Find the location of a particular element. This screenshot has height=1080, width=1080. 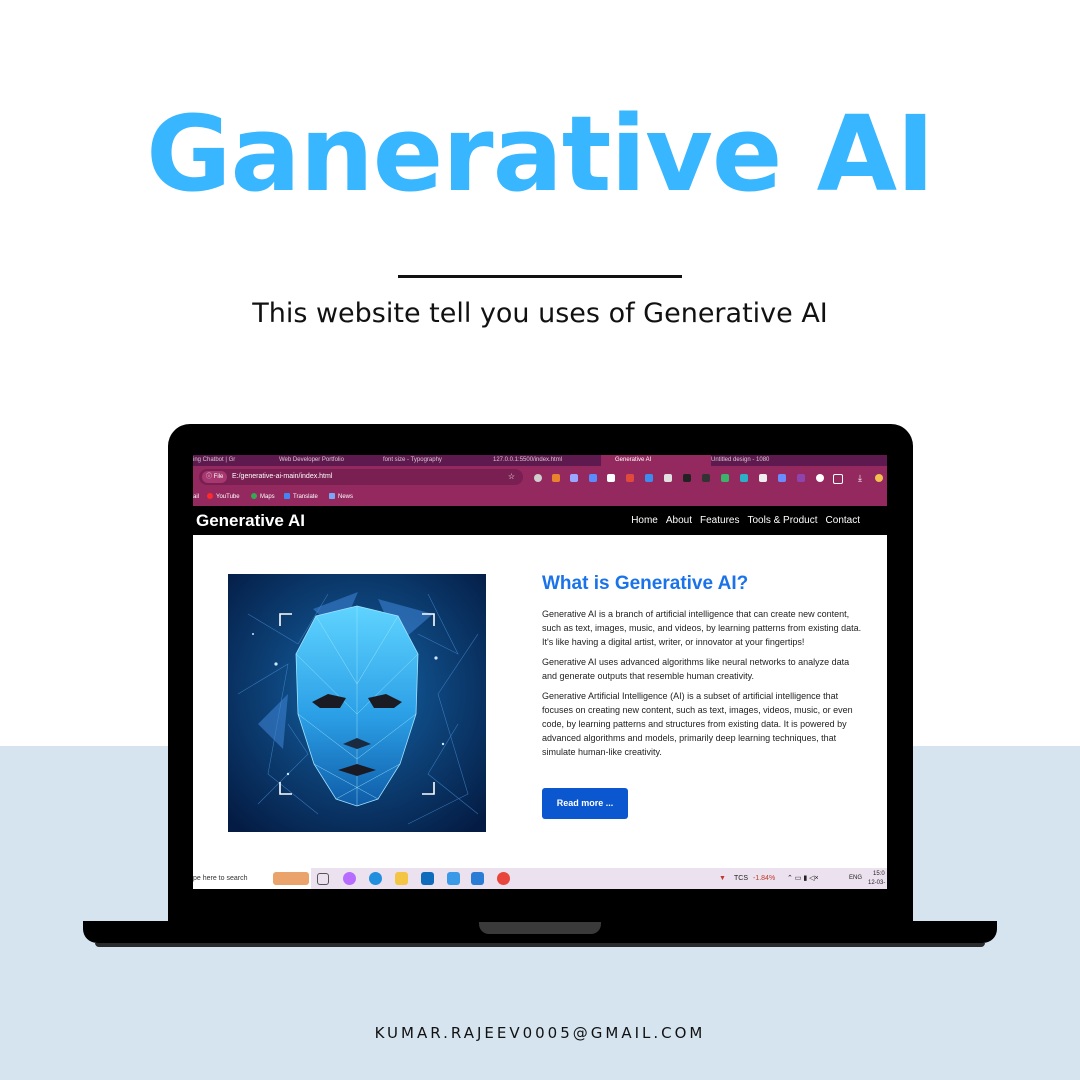

download-icon: ⤓ is located at coordinates (862, 478).